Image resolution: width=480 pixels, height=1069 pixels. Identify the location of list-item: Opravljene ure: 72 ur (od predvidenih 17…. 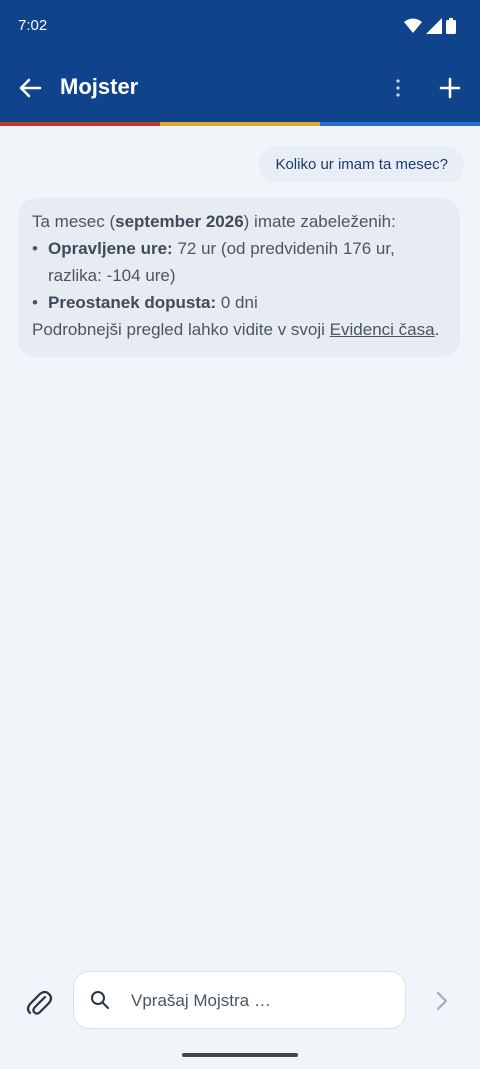
(238, 262).